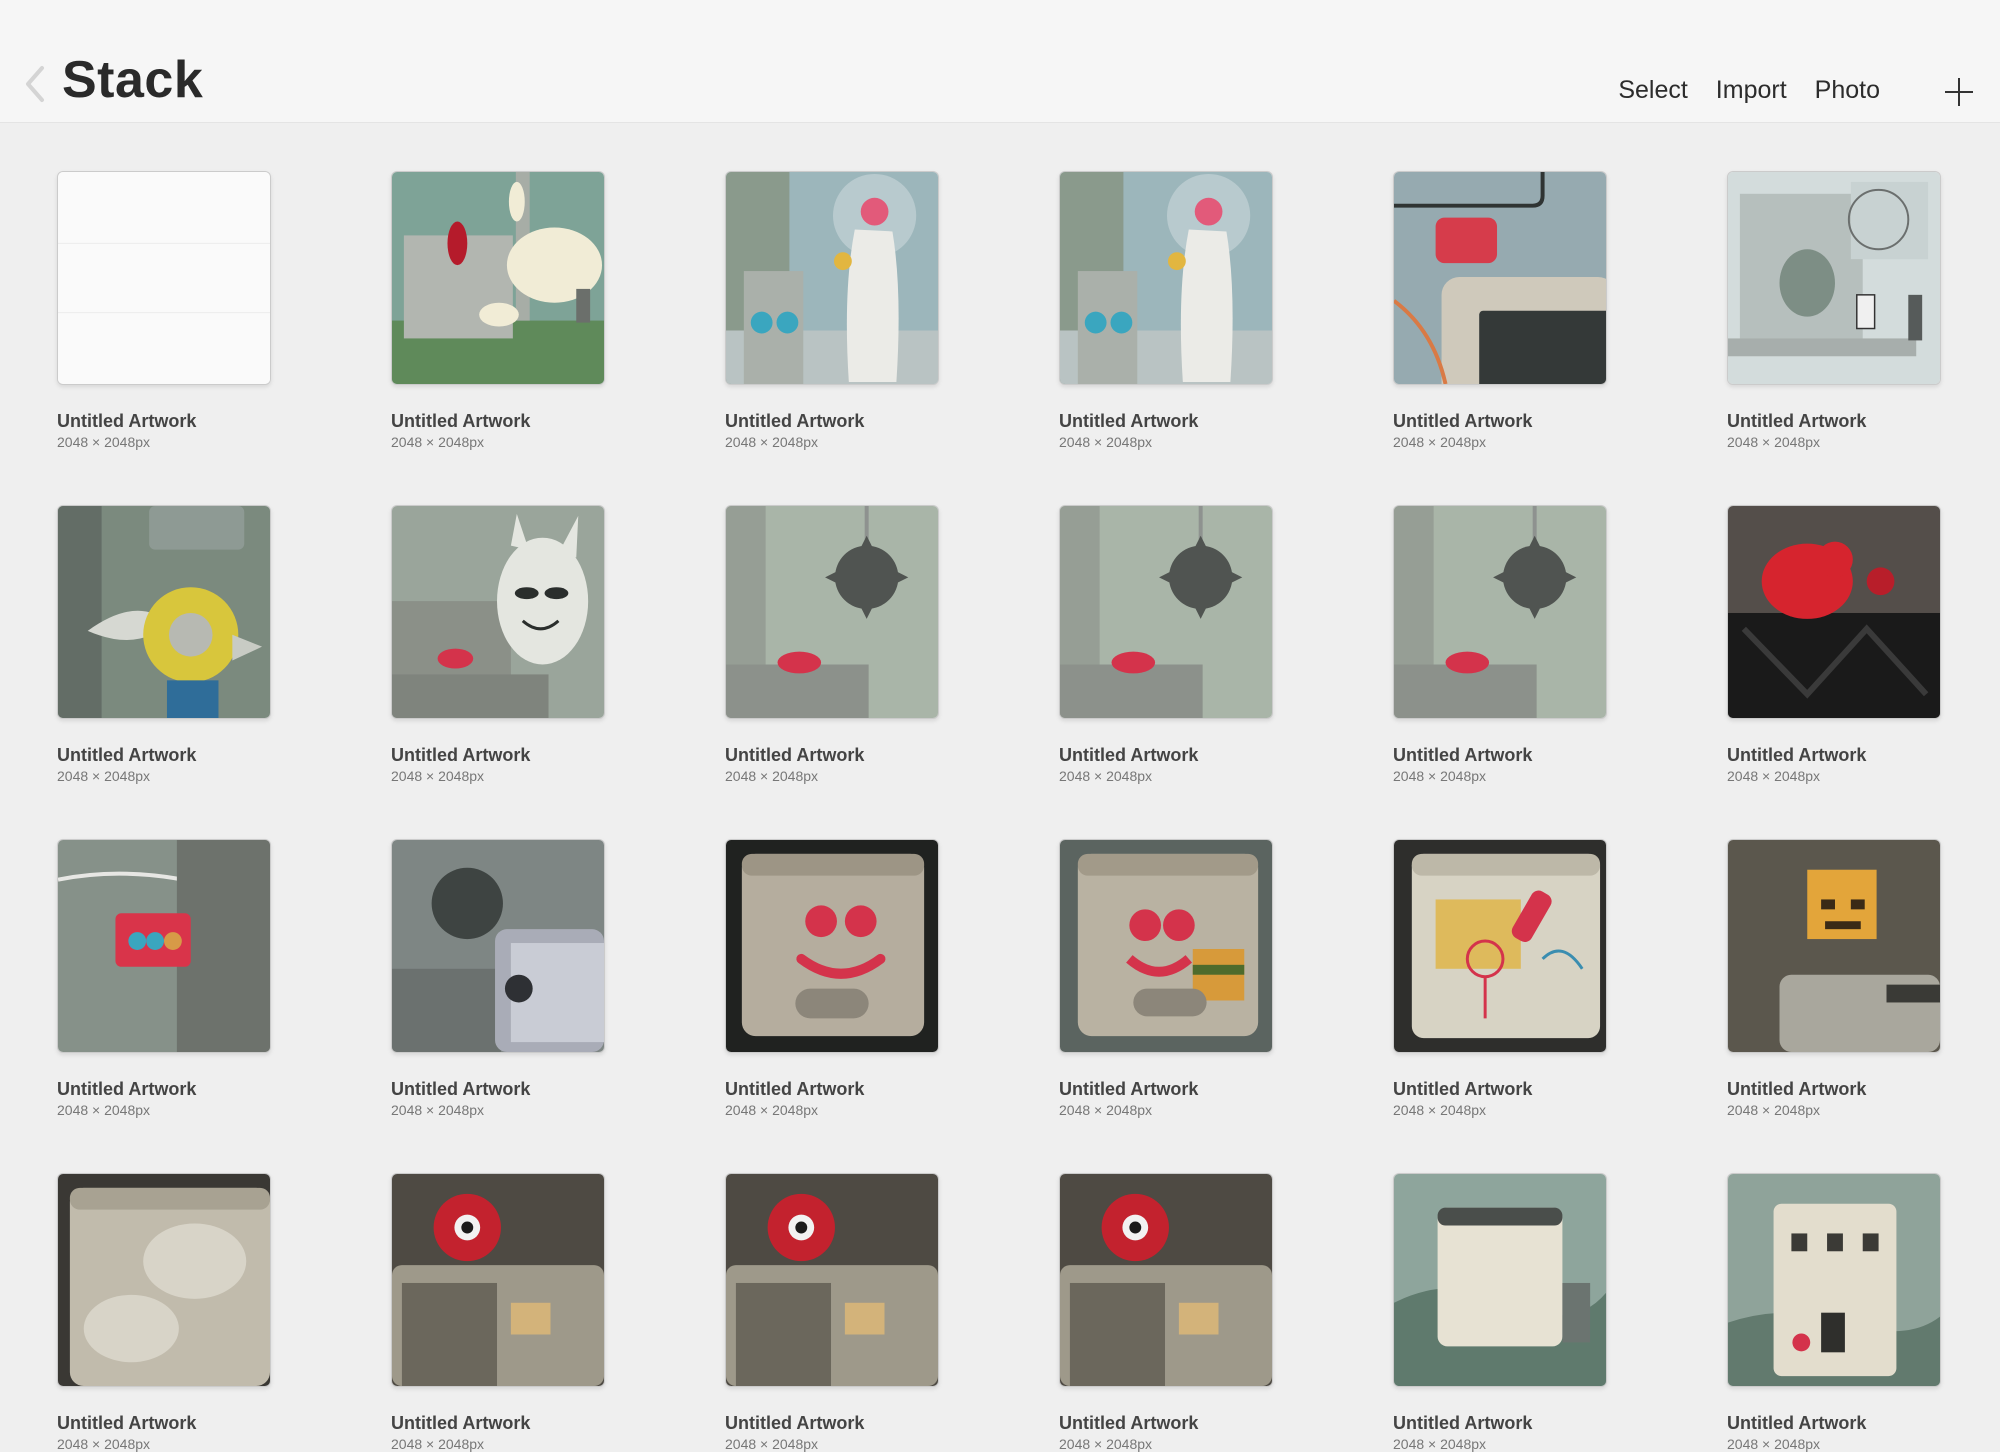 This screenshot has width=2000, height=1452. Describe the element at coordinates (1000, 61) in the screenshot. I see `top-bar: Stack Select Import Photo` at that location.